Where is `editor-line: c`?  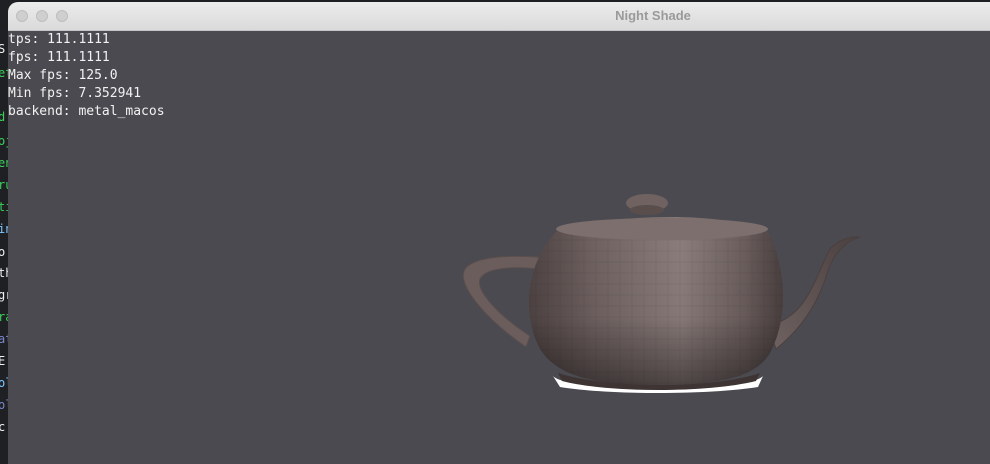 editor-line: c is located at coordinates (3, 427).